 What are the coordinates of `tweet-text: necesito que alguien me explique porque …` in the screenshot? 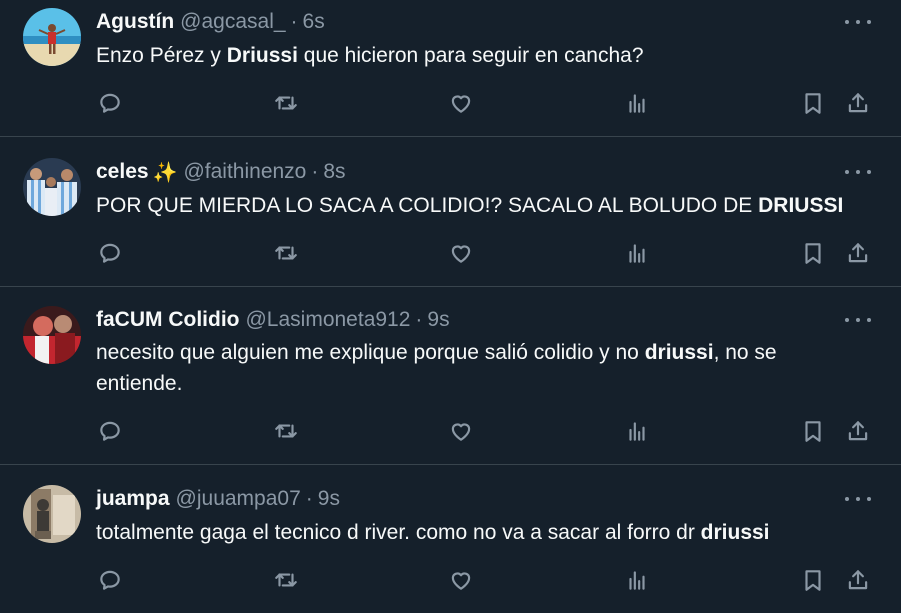 It's located at (466, 368).